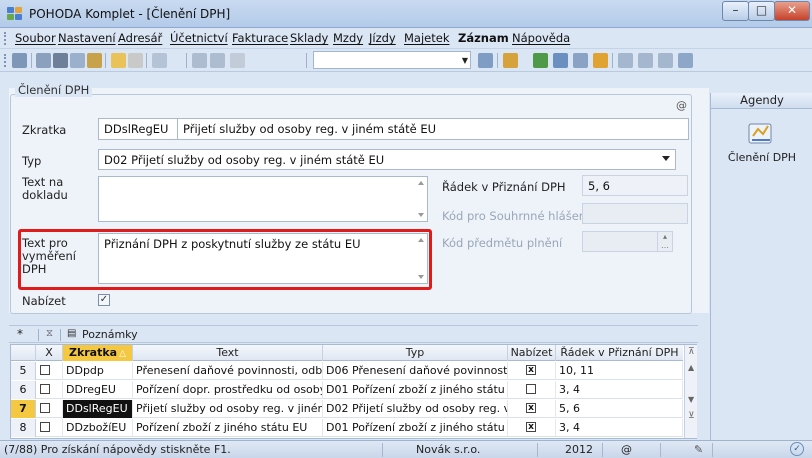 This screenshot has width=812, height=458. Describe the element at coordinates (541, 38) in the screenshot. I see `menu-napoveda: Nápověda` at that location.